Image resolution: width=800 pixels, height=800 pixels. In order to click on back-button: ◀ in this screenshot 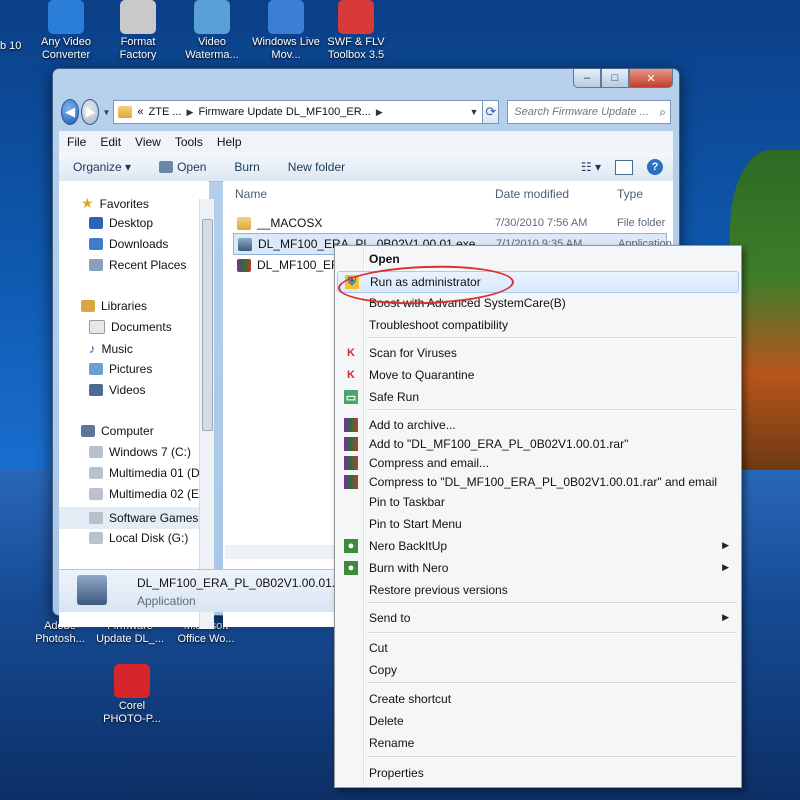, I will do `click(70, 112)`.